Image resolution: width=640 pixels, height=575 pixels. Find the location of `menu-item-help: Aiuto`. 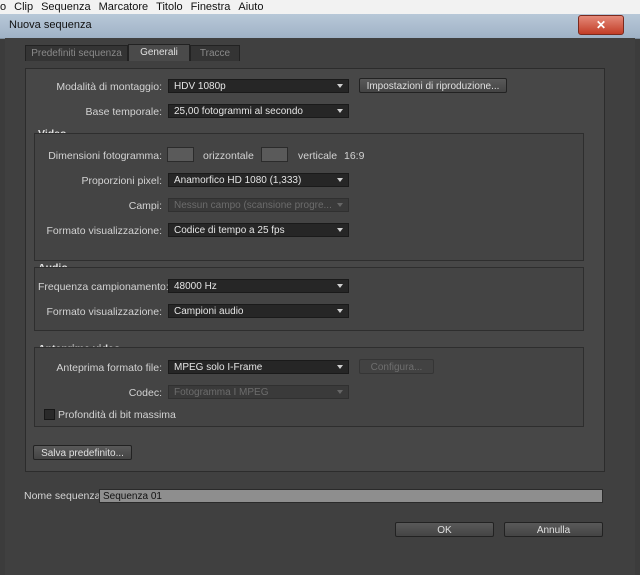

menu-item-help: Aiuto is located at coordinates (254, 7).